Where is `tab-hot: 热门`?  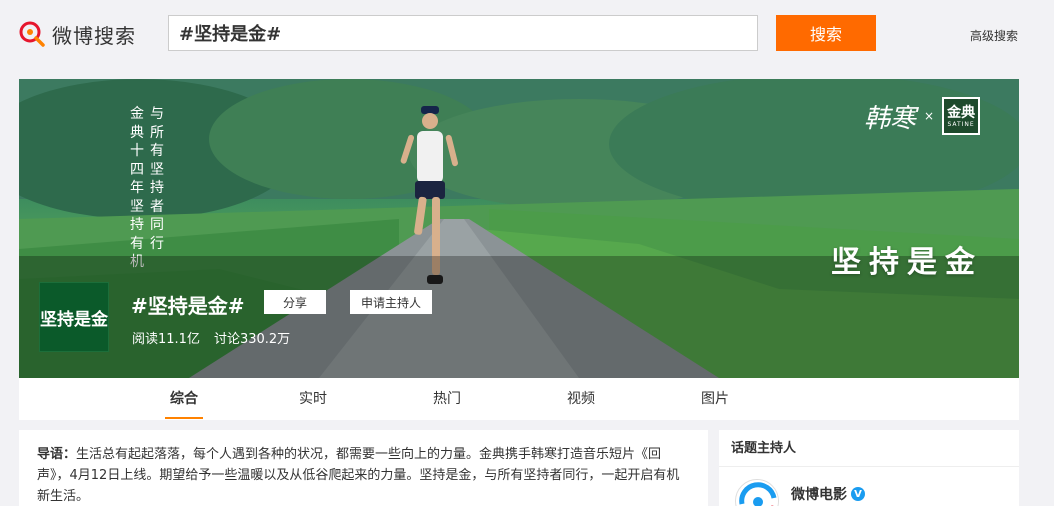 tab-hot: 热门 is located at coordinates (447, 399).